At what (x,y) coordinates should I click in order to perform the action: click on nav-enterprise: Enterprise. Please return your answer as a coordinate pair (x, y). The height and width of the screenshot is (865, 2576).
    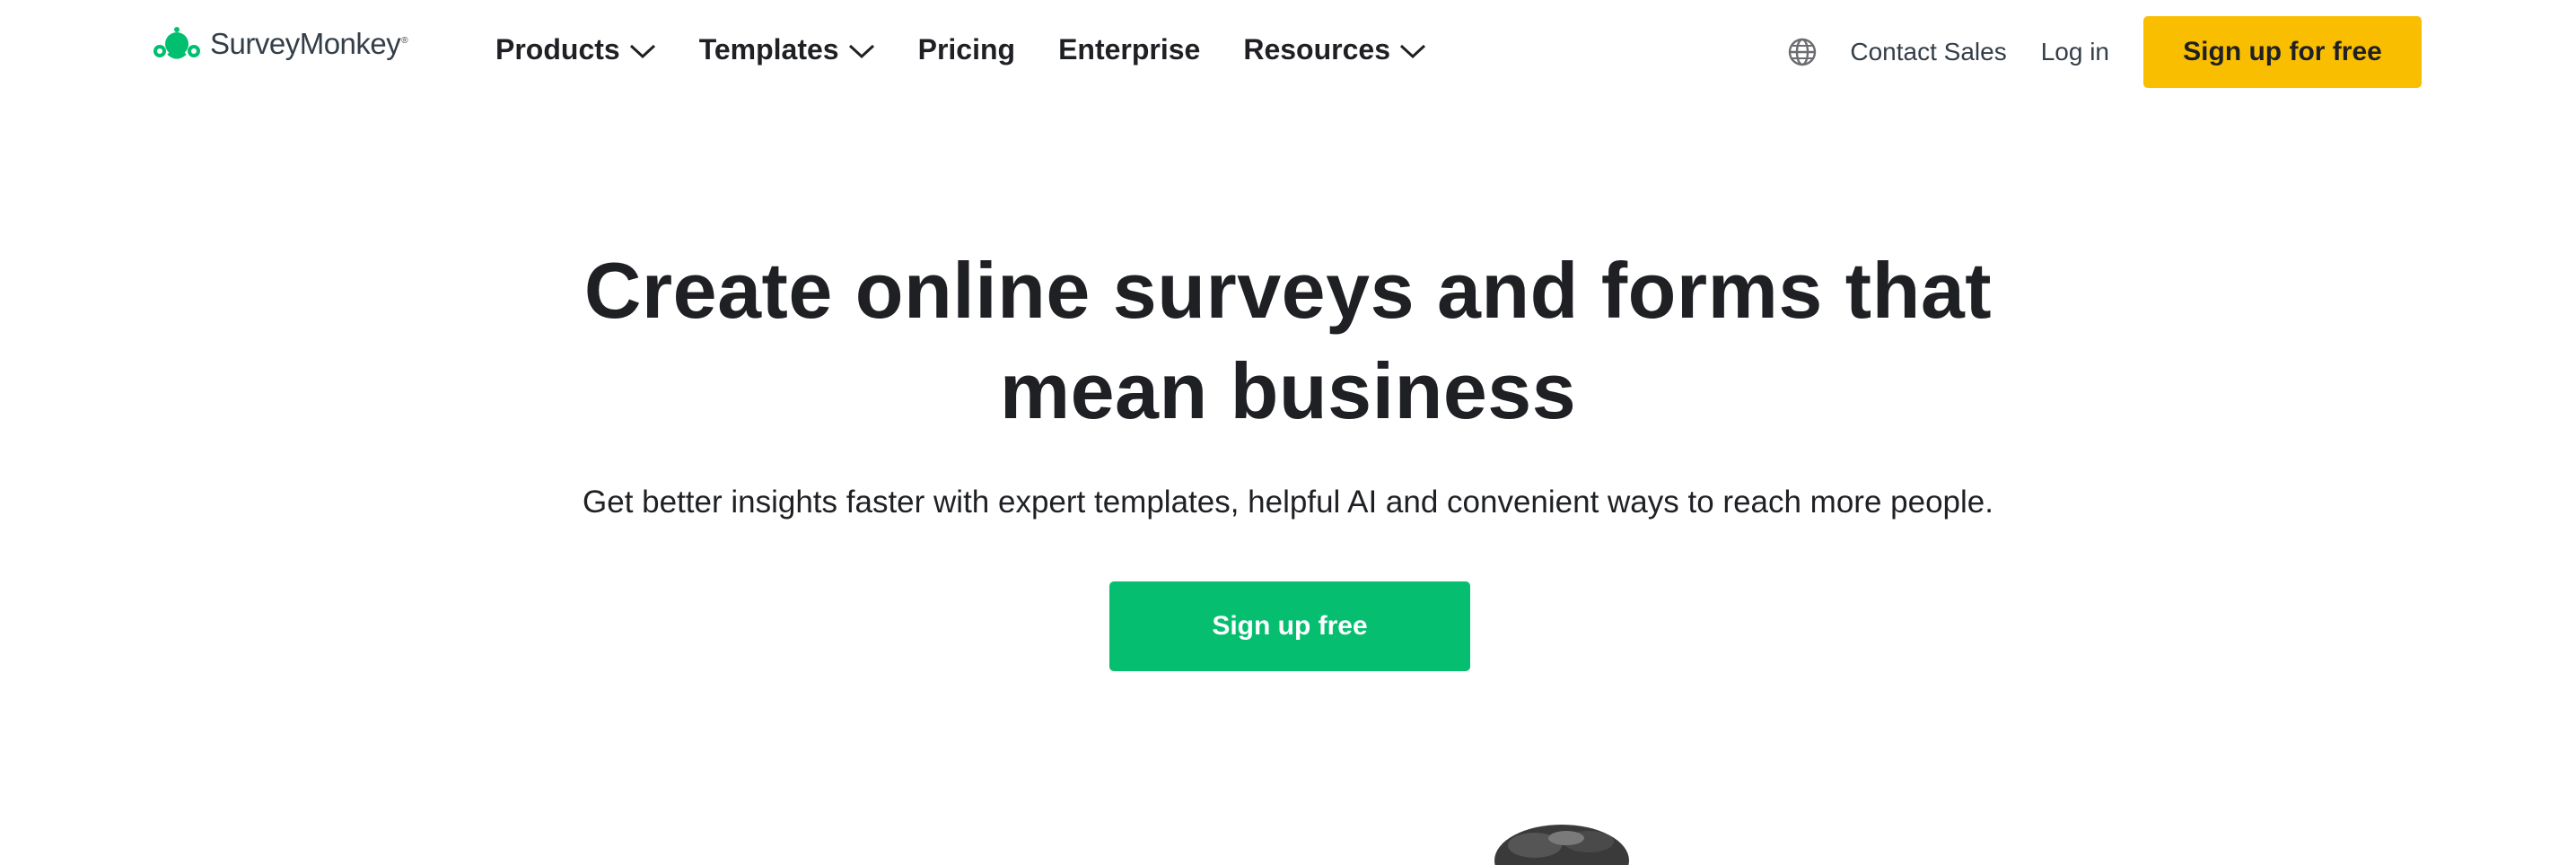
    Looking at the image, I should click on (1129, 50).